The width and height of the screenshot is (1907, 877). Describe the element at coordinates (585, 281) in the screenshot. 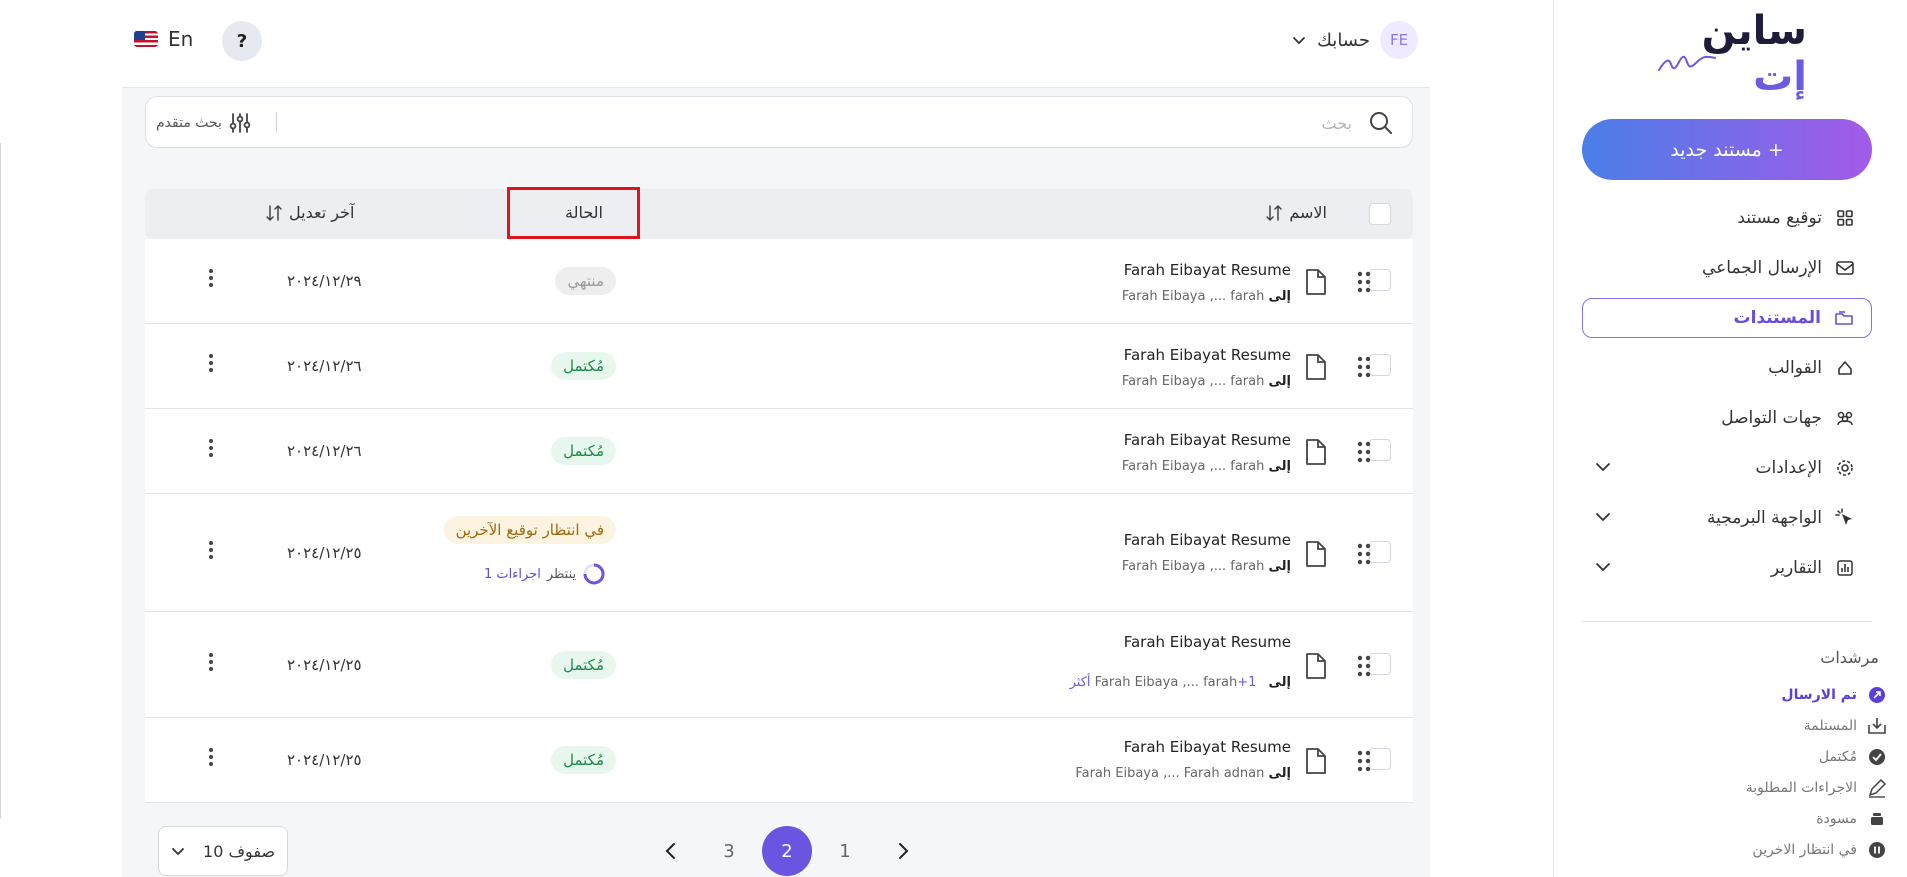

I see `status-badge: منتهي` at that location.